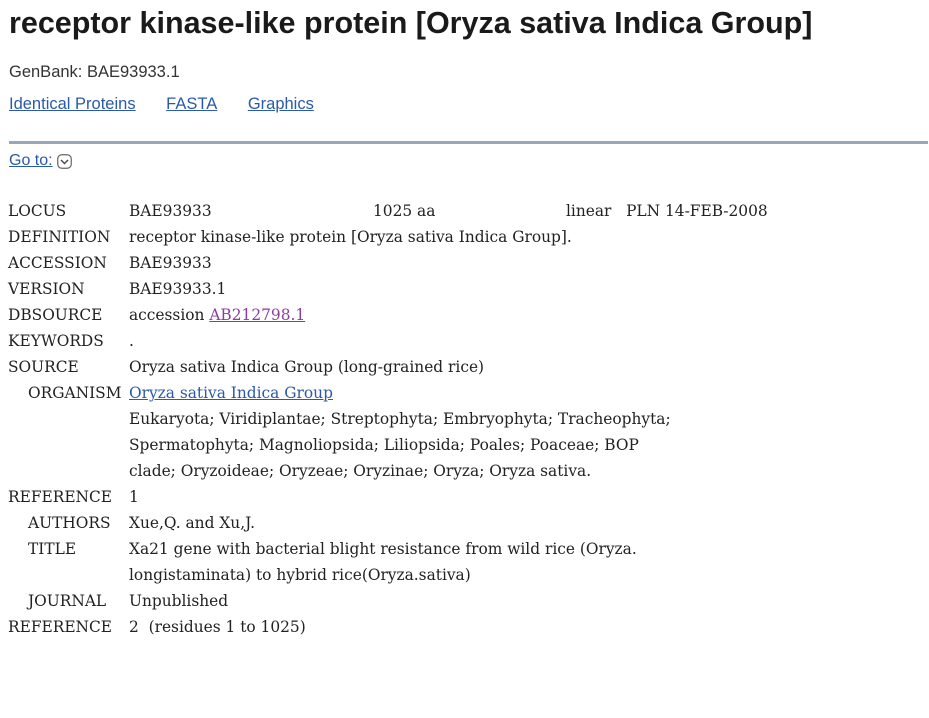  I want to click on authors-value: Xue,Q. and Xu,J., so click(192, 523).